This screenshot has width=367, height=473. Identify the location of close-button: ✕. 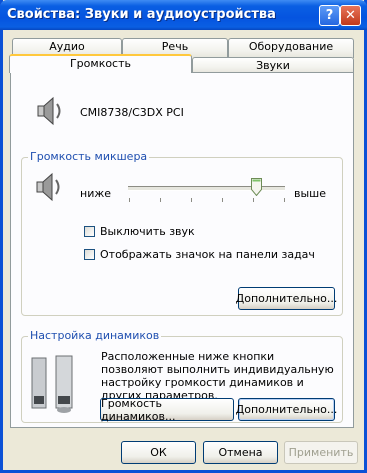
(350, 15).